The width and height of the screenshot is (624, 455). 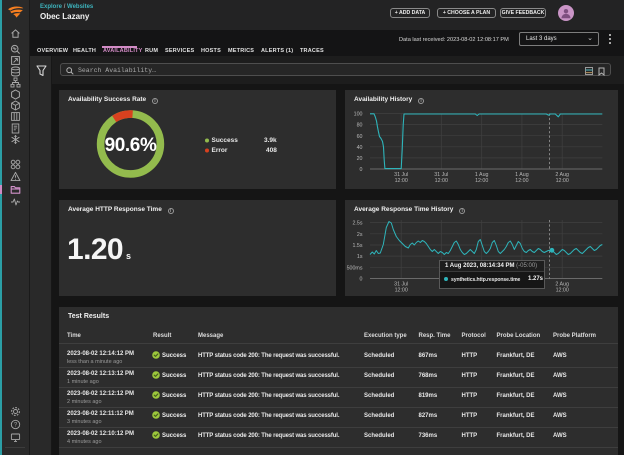 What do you see at coordinates (358, 115) in the screenshot?
I see `svg-text: 100` at bounding box center [358, 115].